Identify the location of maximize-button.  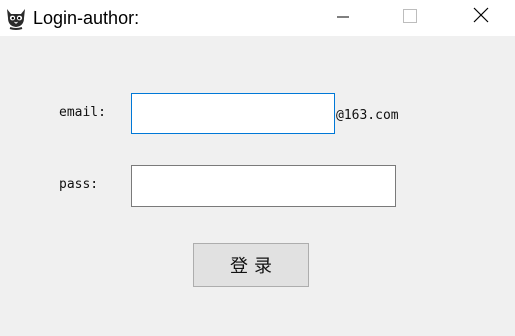
(410, 17).